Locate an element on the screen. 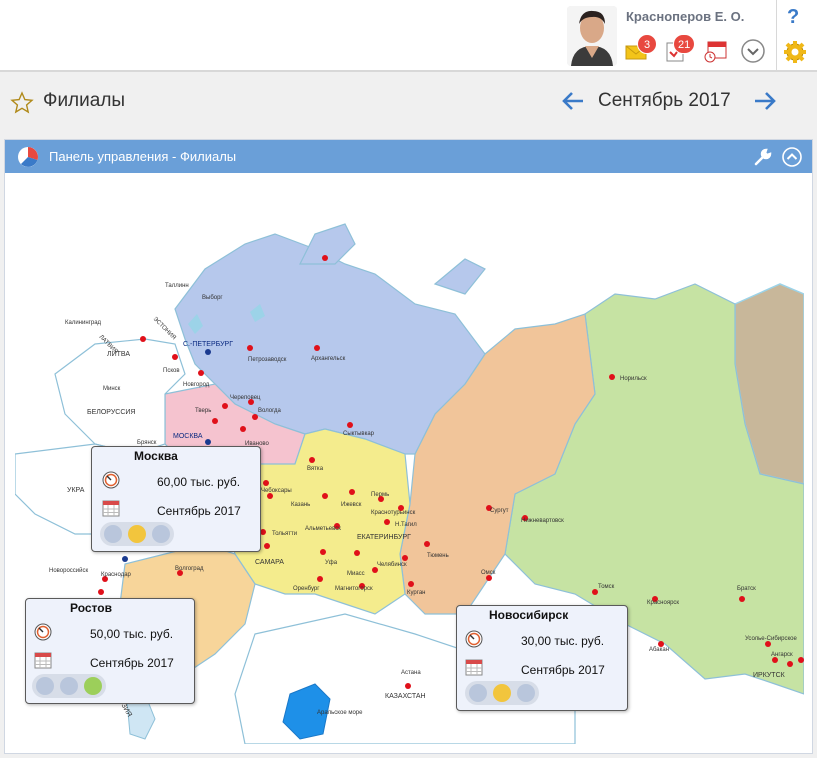 This screenshot has height=758, width=817. calendar-button is located at coordinates (715, 51).